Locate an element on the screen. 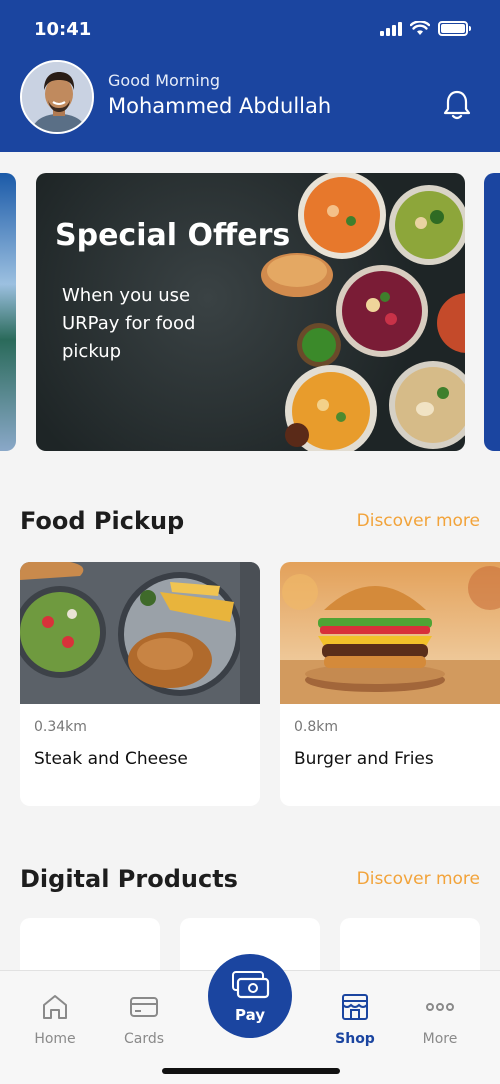 The image size is (500, 1084). food-name: Steak and Cheese is located at coordinates (111, 759).